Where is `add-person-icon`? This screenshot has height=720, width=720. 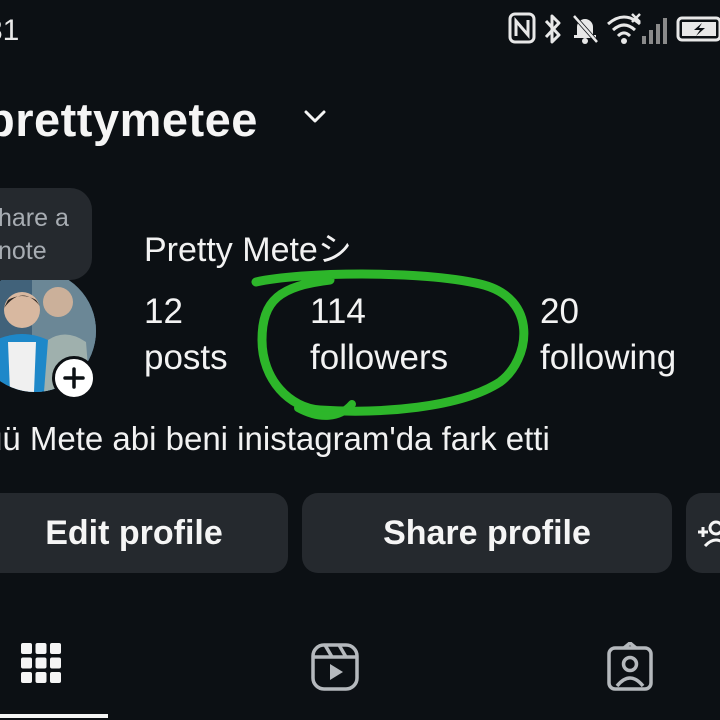
add-person-icon is located at coordinates (709, 534).